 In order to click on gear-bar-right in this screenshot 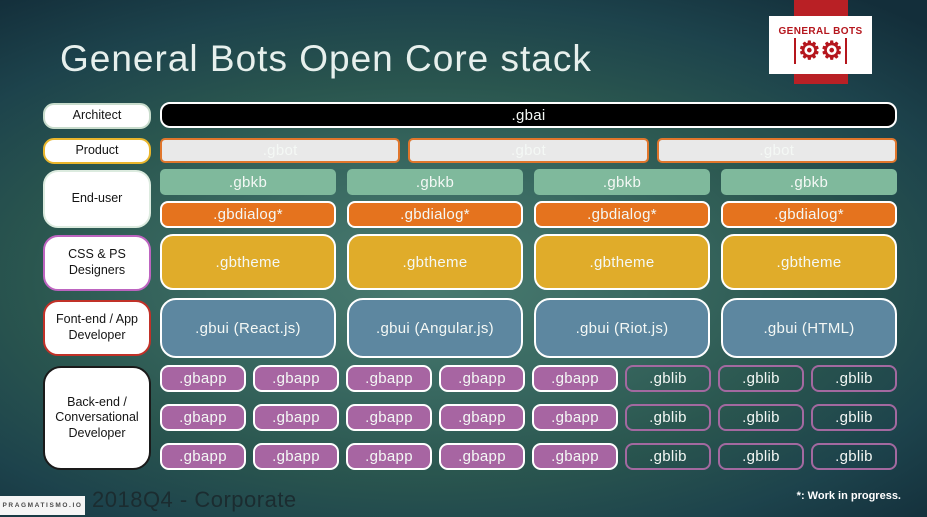, I will do `click(845, 51)`.